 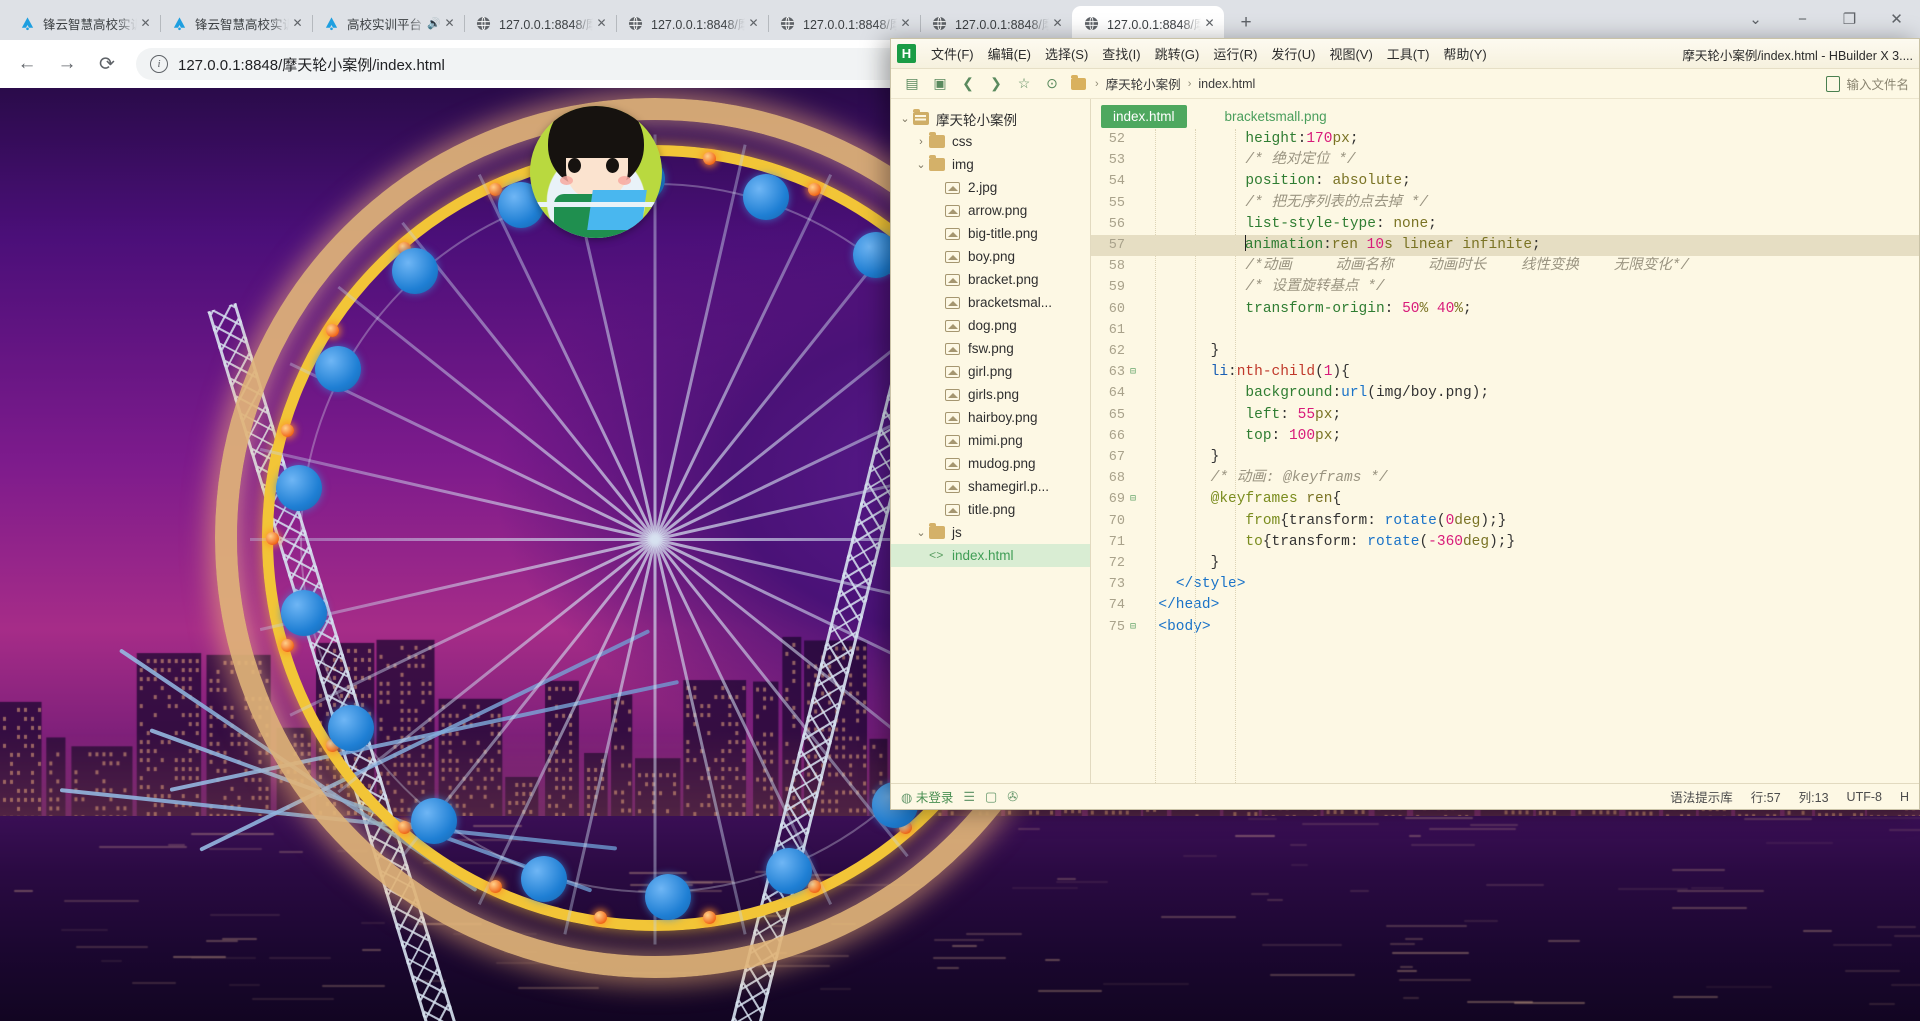 What do you see at coordinates (1505, 246) in the screenshot?
I see `code-line-57: 57 animation:ren 10s linear infinite;` at bounding box center [1505, 246].